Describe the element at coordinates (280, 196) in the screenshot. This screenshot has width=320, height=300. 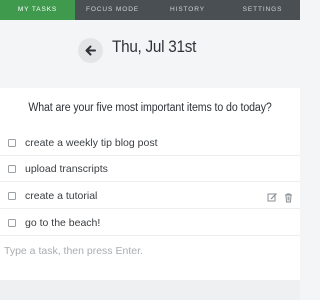
I see `task-actions` at that location.